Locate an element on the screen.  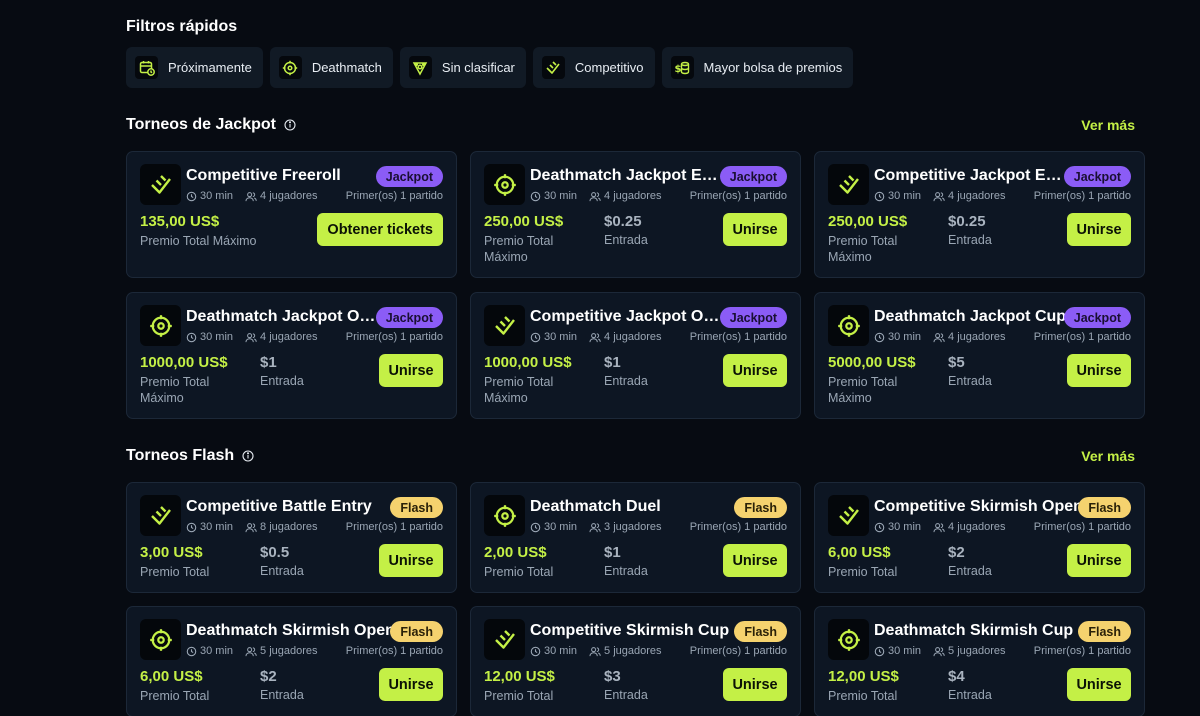
entry-fee: $4 is located at coordinates (956, 676).